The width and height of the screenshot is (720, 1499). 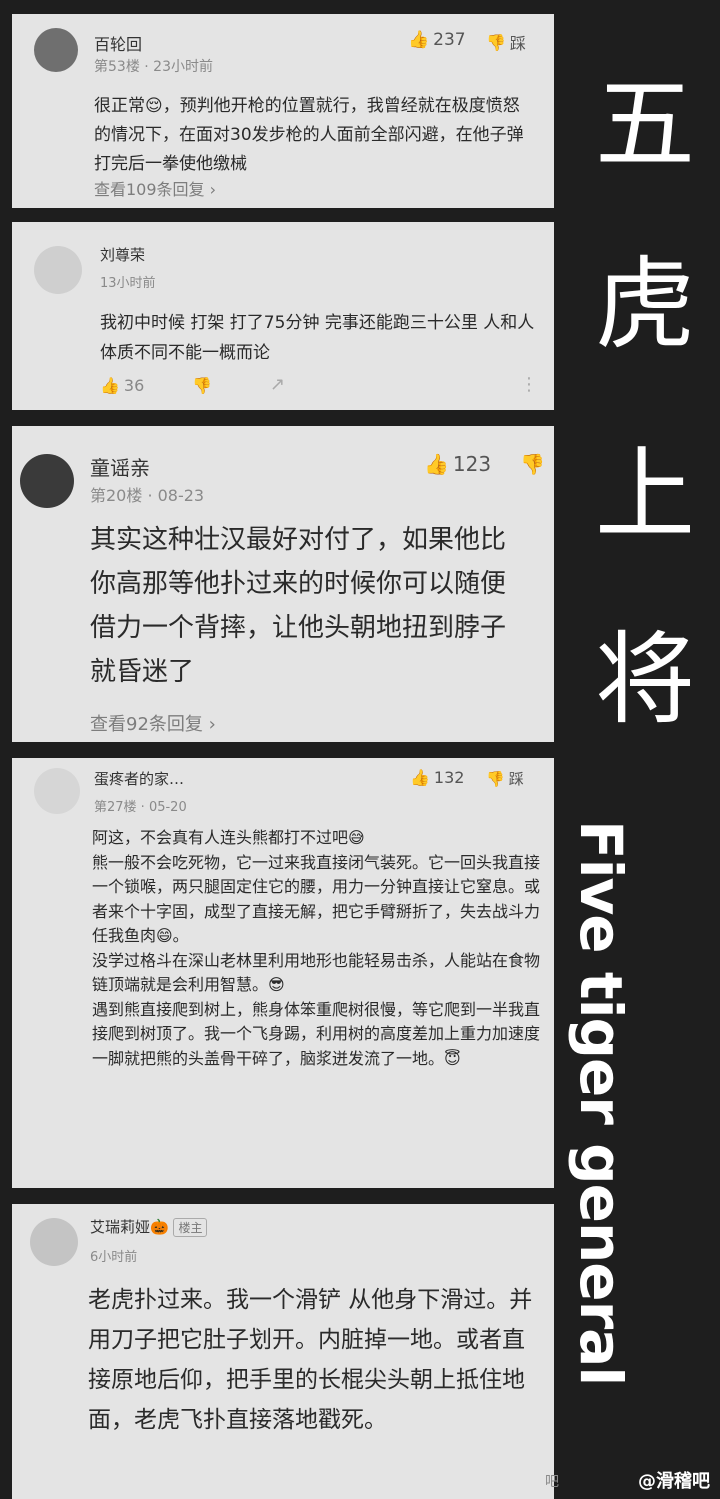 I want to click on like-count: 36, so click(x=134, y=385).